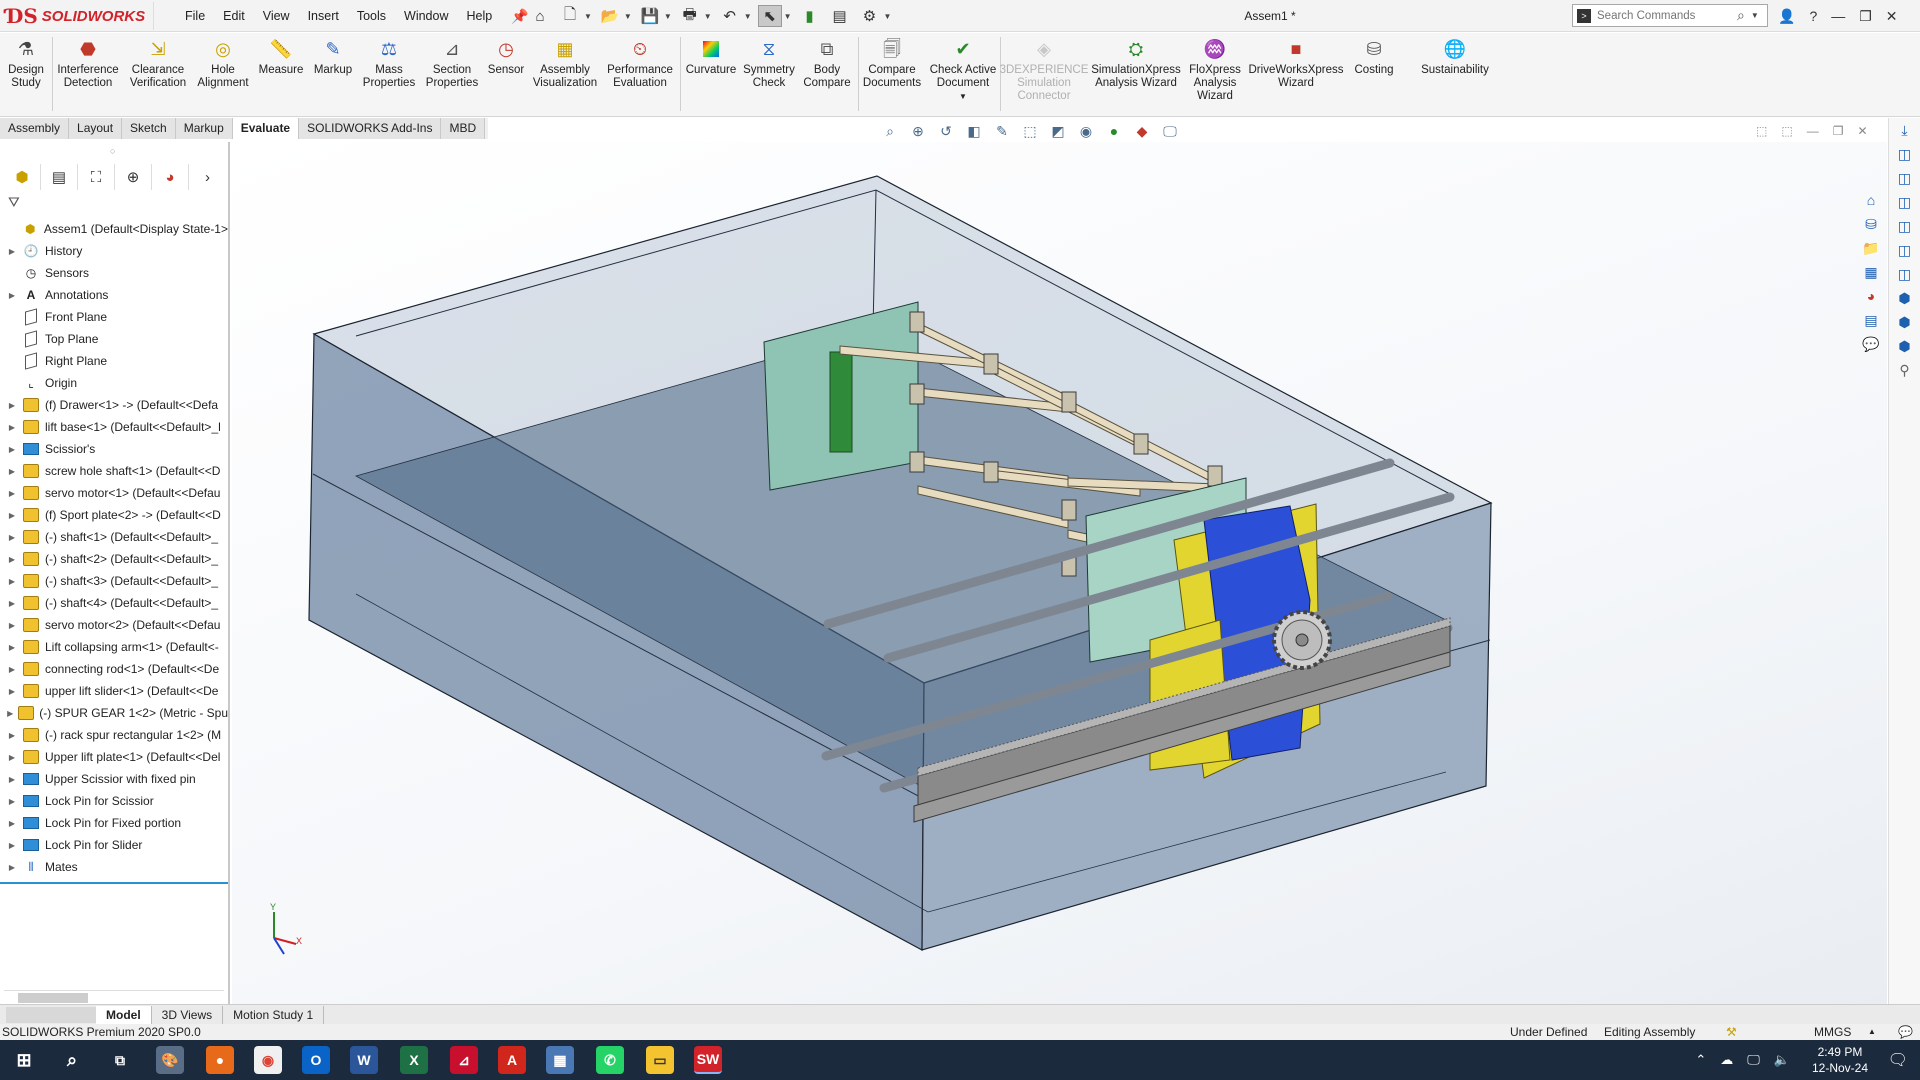  I want to click on appearances-icon: ◕, so click(1871, 298).